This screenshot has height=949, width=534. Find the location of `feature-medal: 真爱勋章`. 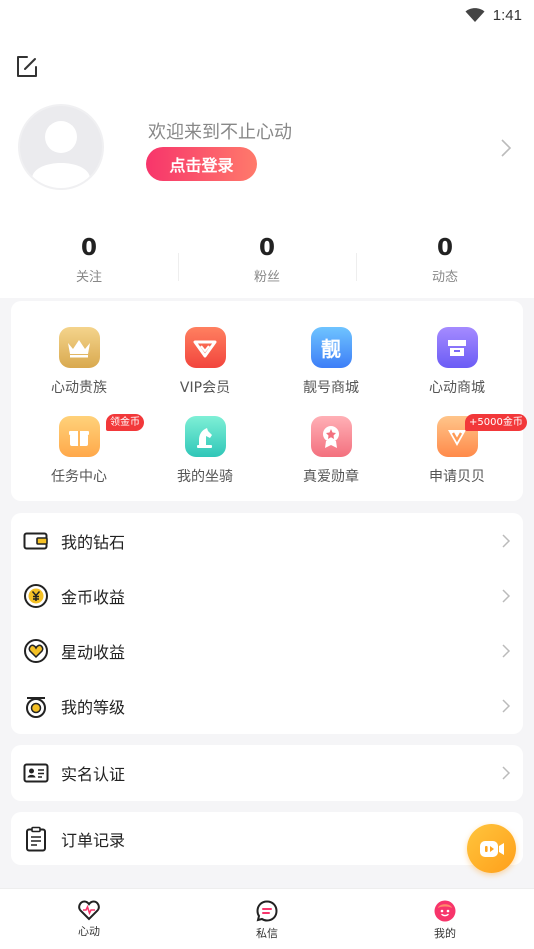

feature-medal: 真爱勋章 is located at coordinates (331, 451).